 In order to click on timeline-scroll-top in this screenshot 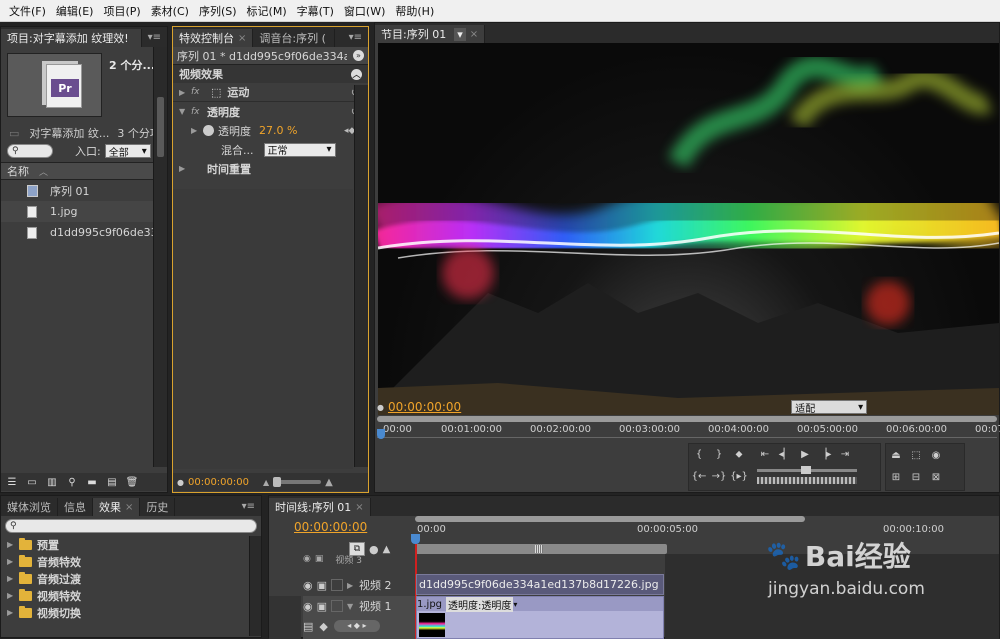, I will do `click(610, 519)`.